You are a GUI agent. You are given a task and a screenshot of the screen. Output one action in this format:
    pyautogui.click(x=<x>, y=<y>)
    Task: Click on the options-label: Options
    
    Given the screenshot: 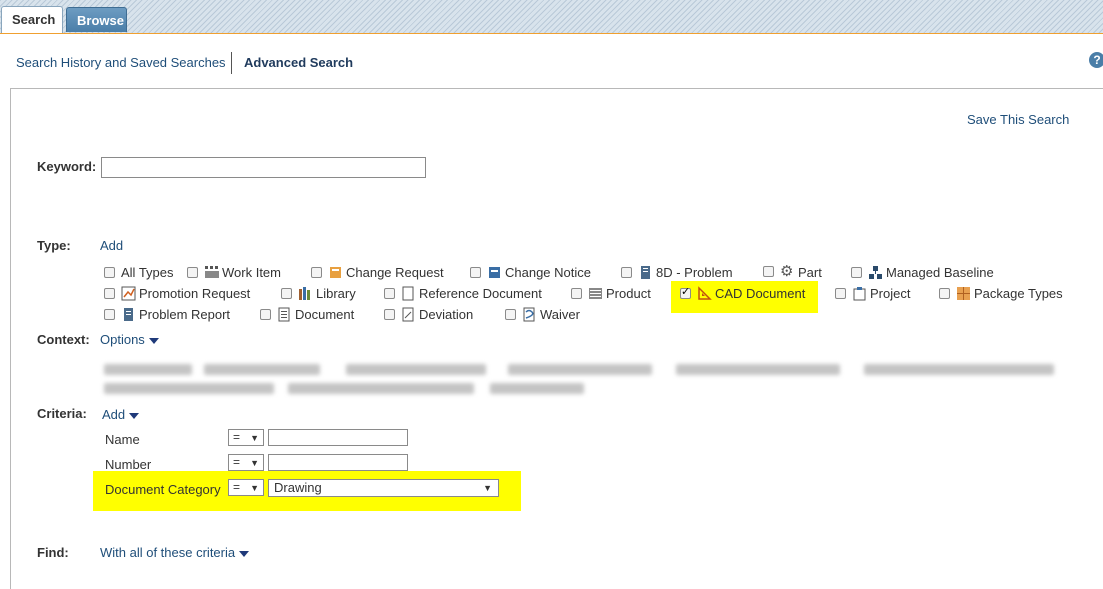 What is the action you would take?
    pyautogui.click(x=122, y=339)
    